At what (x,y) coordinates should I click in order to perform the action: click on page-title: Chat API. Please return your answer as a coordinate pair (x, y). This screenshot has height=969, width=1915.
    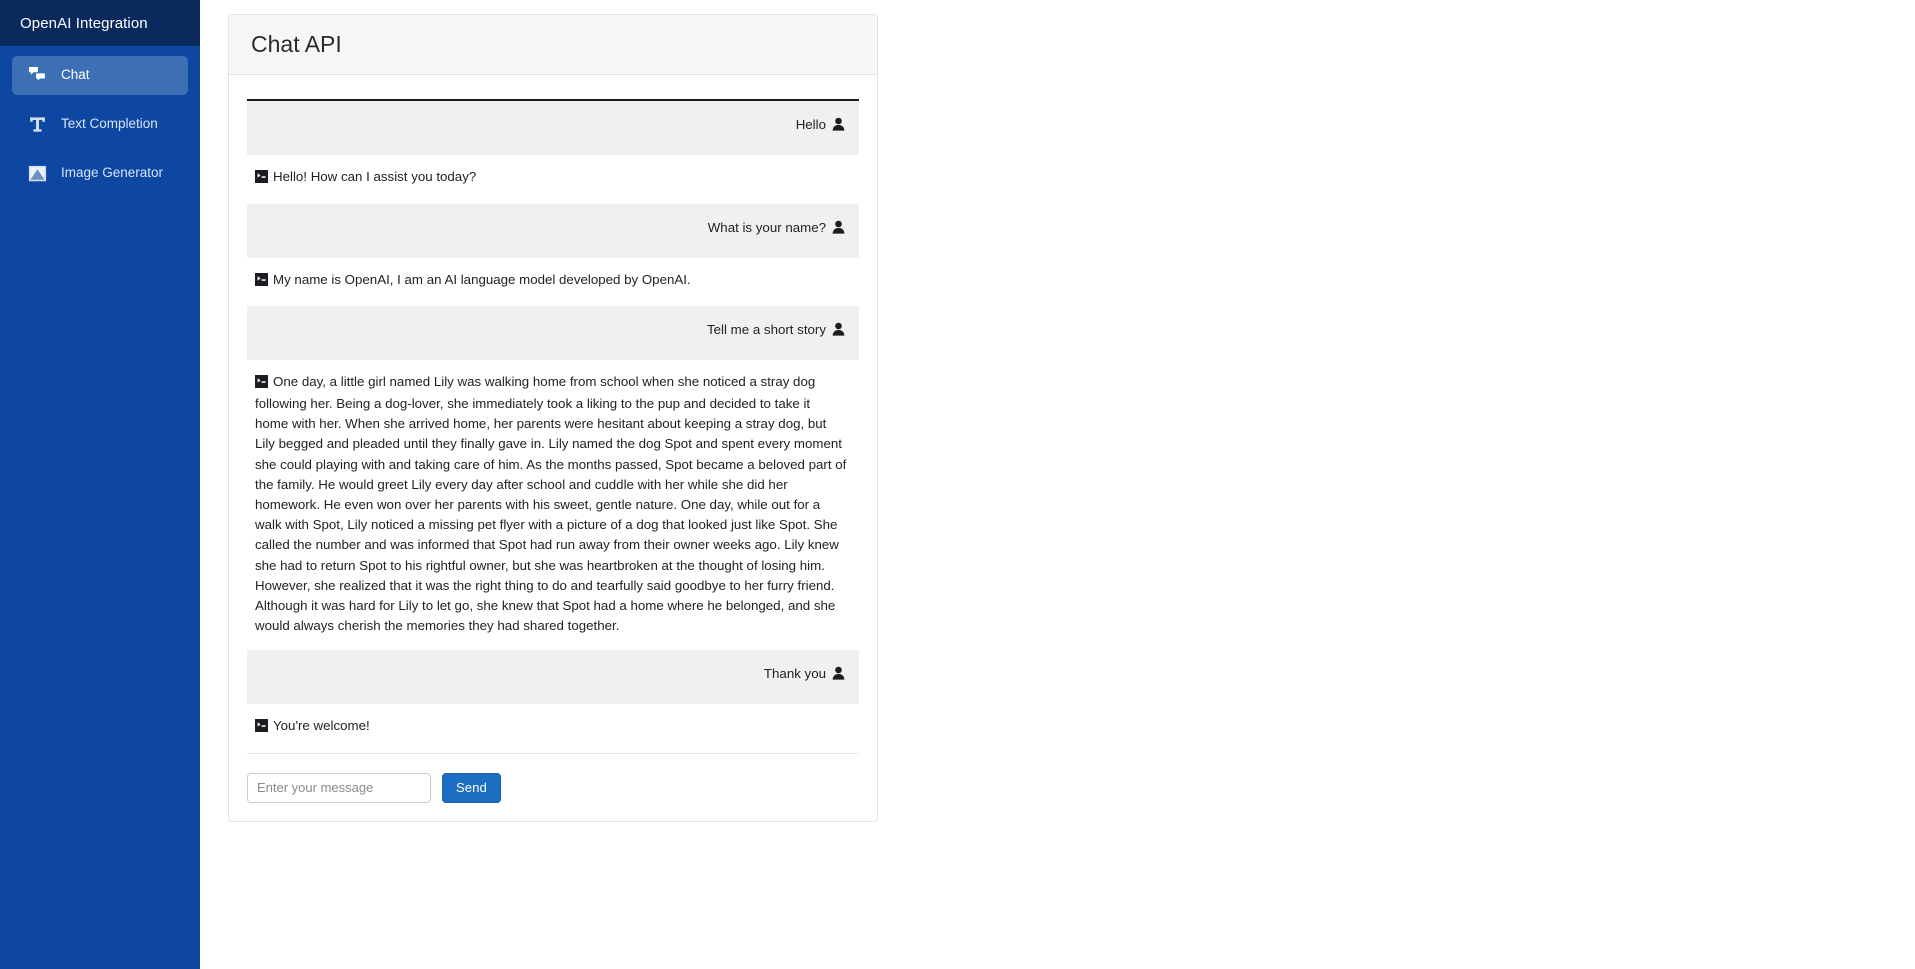
    Looking at the image, I should click on (296, 44).